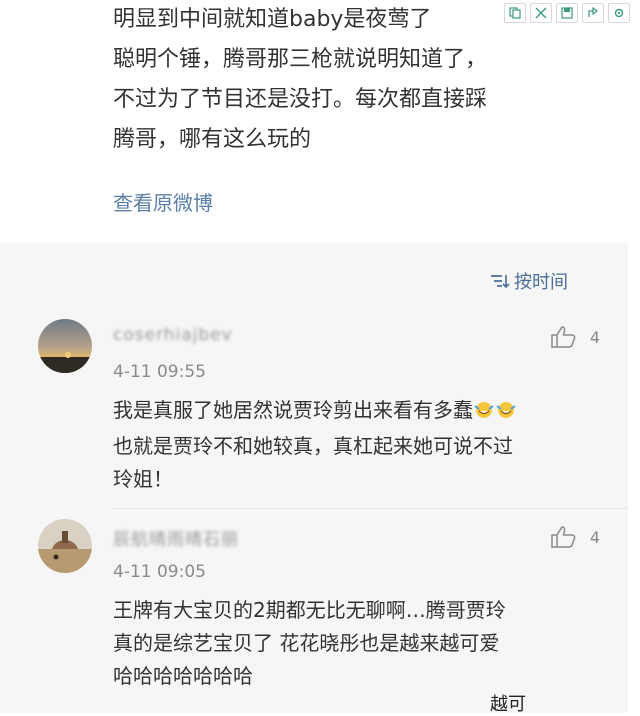  Describe the element at coordinates (212, 139) in the screenshot. I see `post-line: 腾哥，哪有这么玩的` at that location.